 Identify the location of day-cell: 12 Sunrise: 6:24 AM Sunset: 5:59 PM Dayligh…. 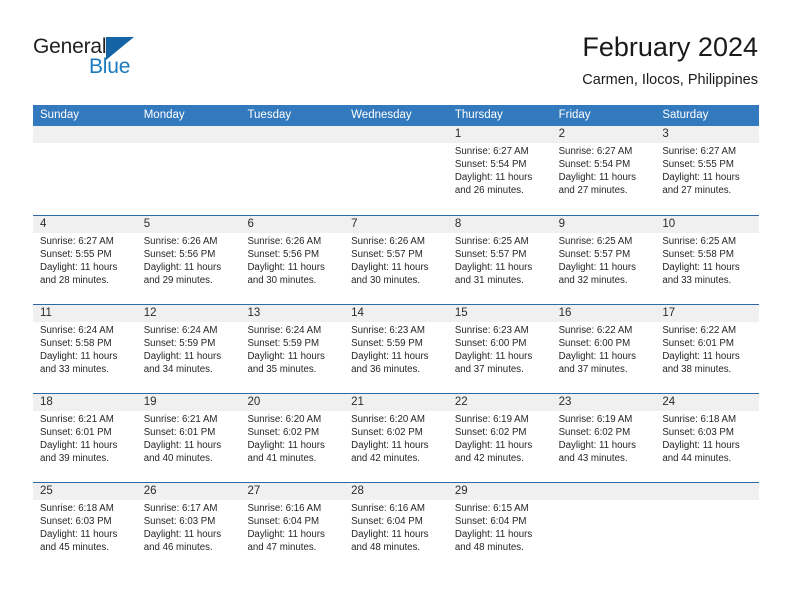
(188, 349).